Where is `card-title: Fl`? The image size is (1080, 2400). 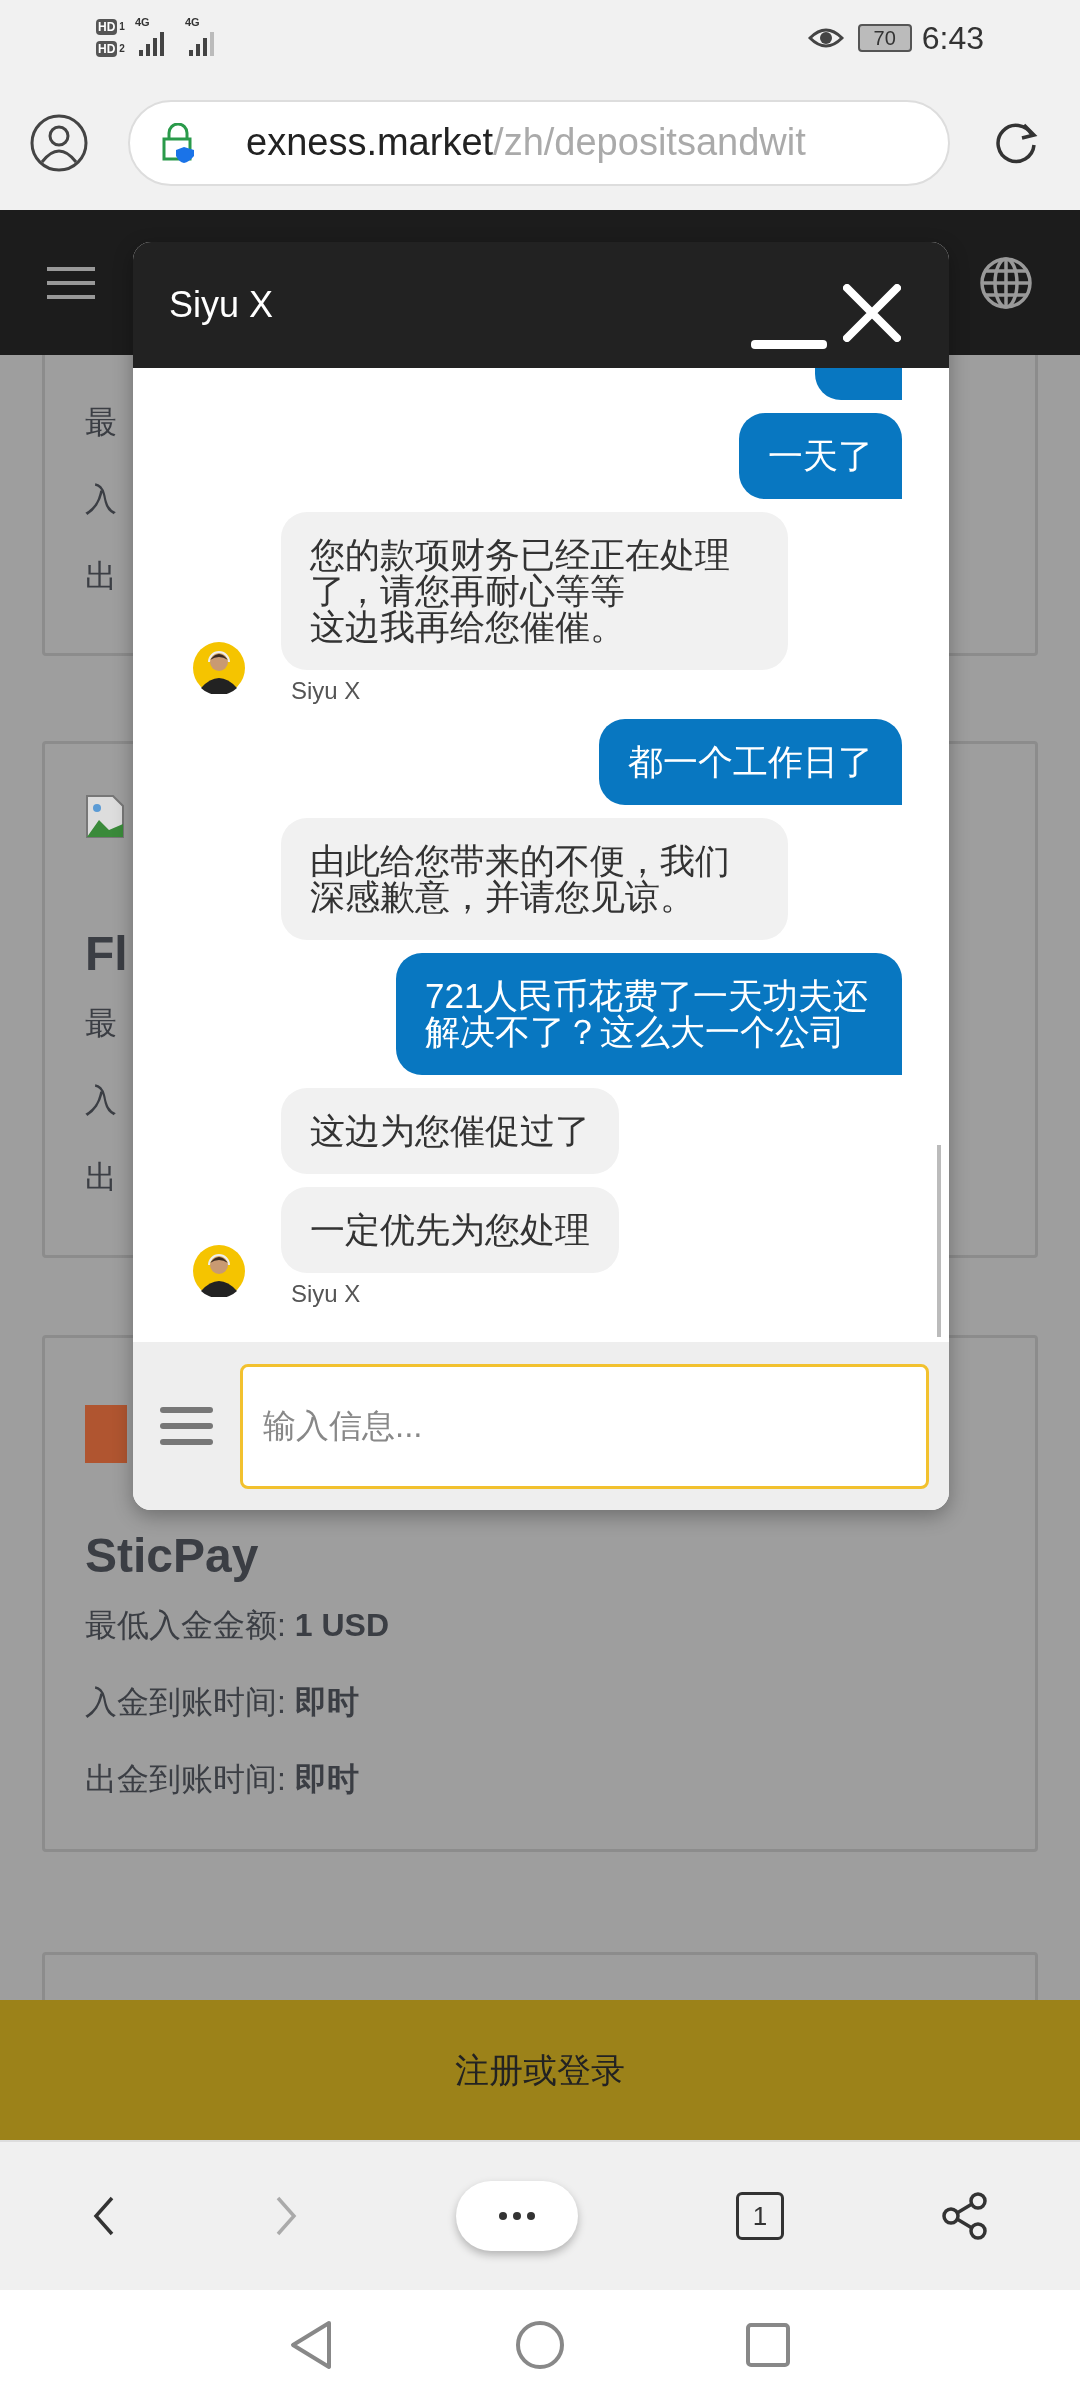 card-title: Fl is located at coordinates (107, 954).